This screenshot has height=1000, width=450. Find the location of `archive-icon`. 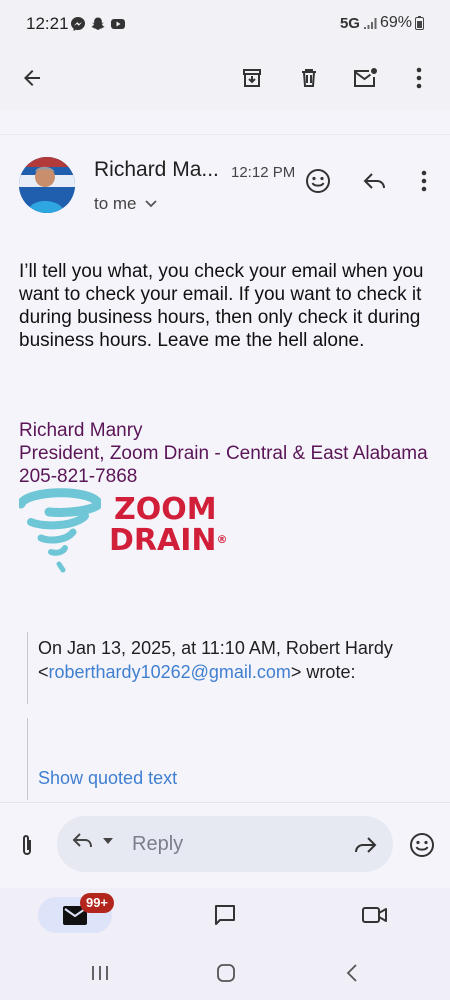

archive-icon is located at coordinates (252, 78).